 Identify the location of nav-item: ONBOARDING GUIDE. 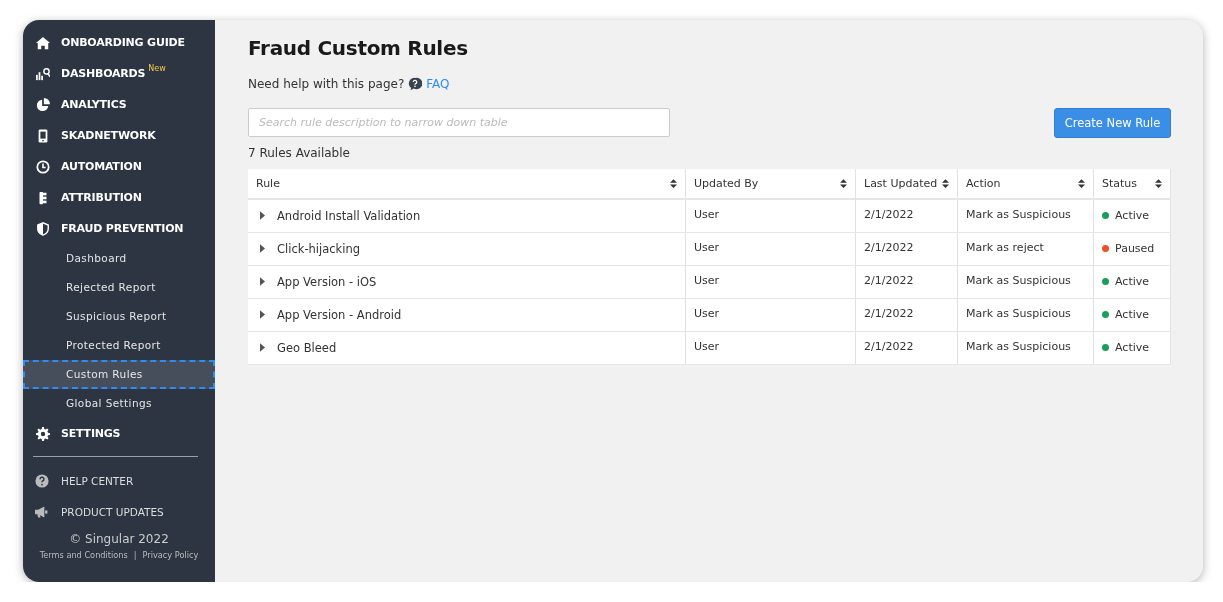
(123, 42).